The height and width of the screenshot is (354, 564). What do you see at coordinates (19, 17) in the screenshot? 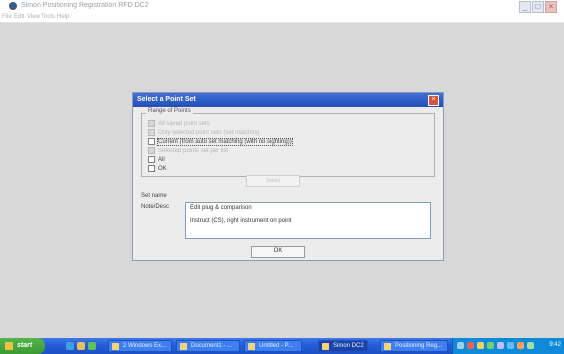
I see `menu-edit: Edit` at bounding box center [19, 17].